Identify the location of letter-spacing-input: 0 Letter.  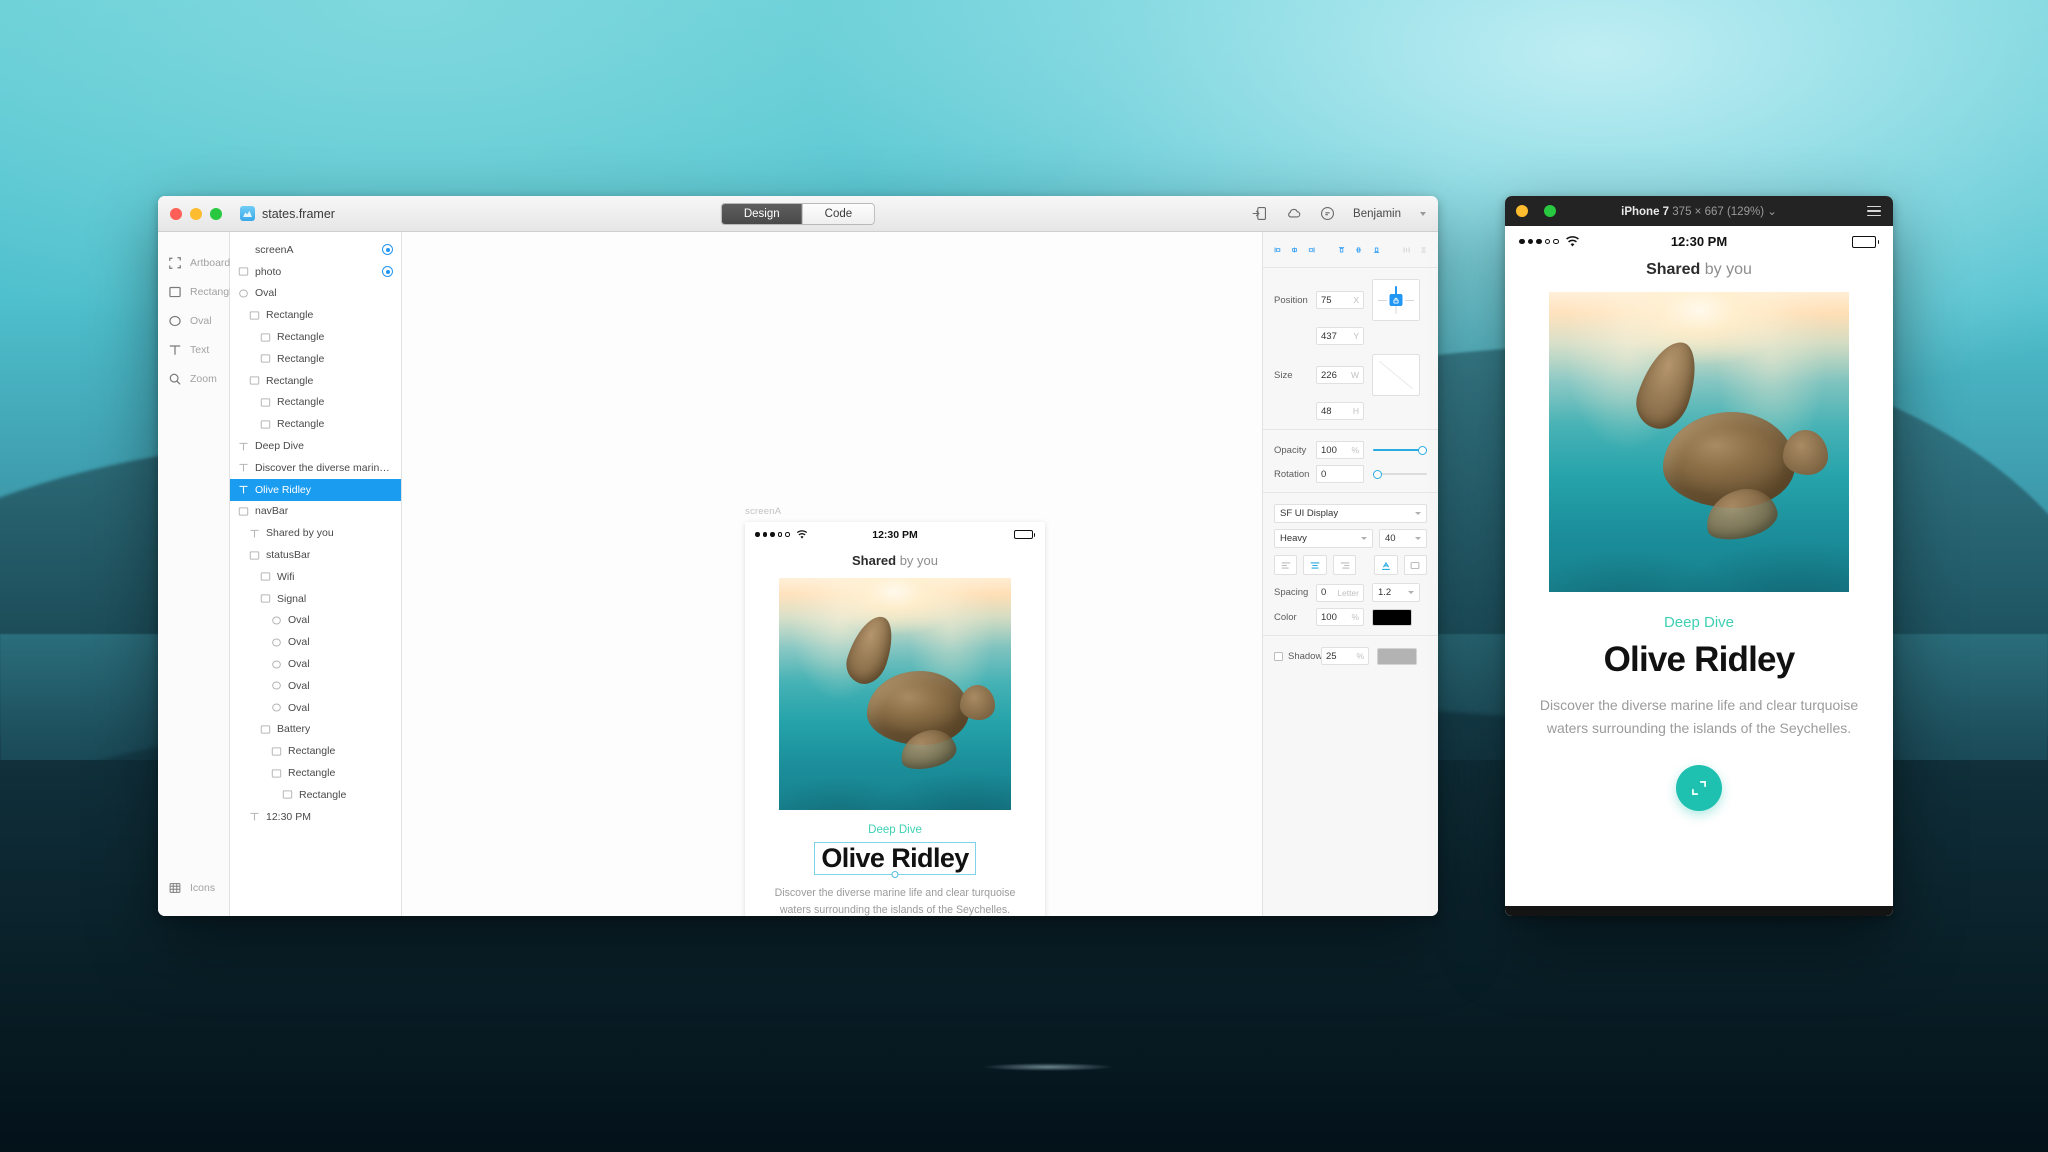
(1340, 592).